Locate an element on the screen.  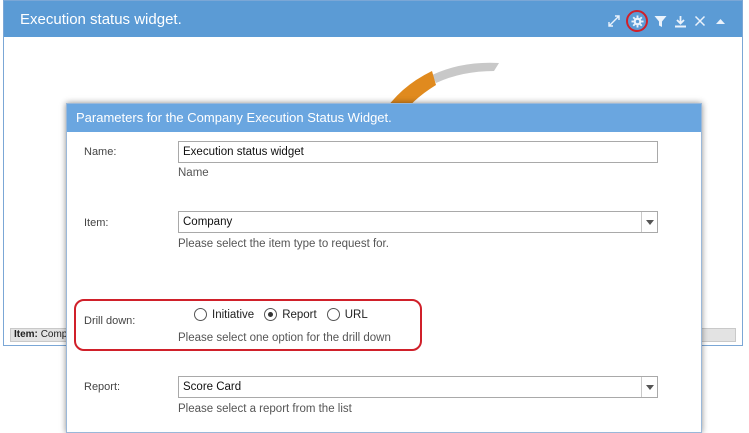
collapse-up-icon is located at coordinates (720, 21).